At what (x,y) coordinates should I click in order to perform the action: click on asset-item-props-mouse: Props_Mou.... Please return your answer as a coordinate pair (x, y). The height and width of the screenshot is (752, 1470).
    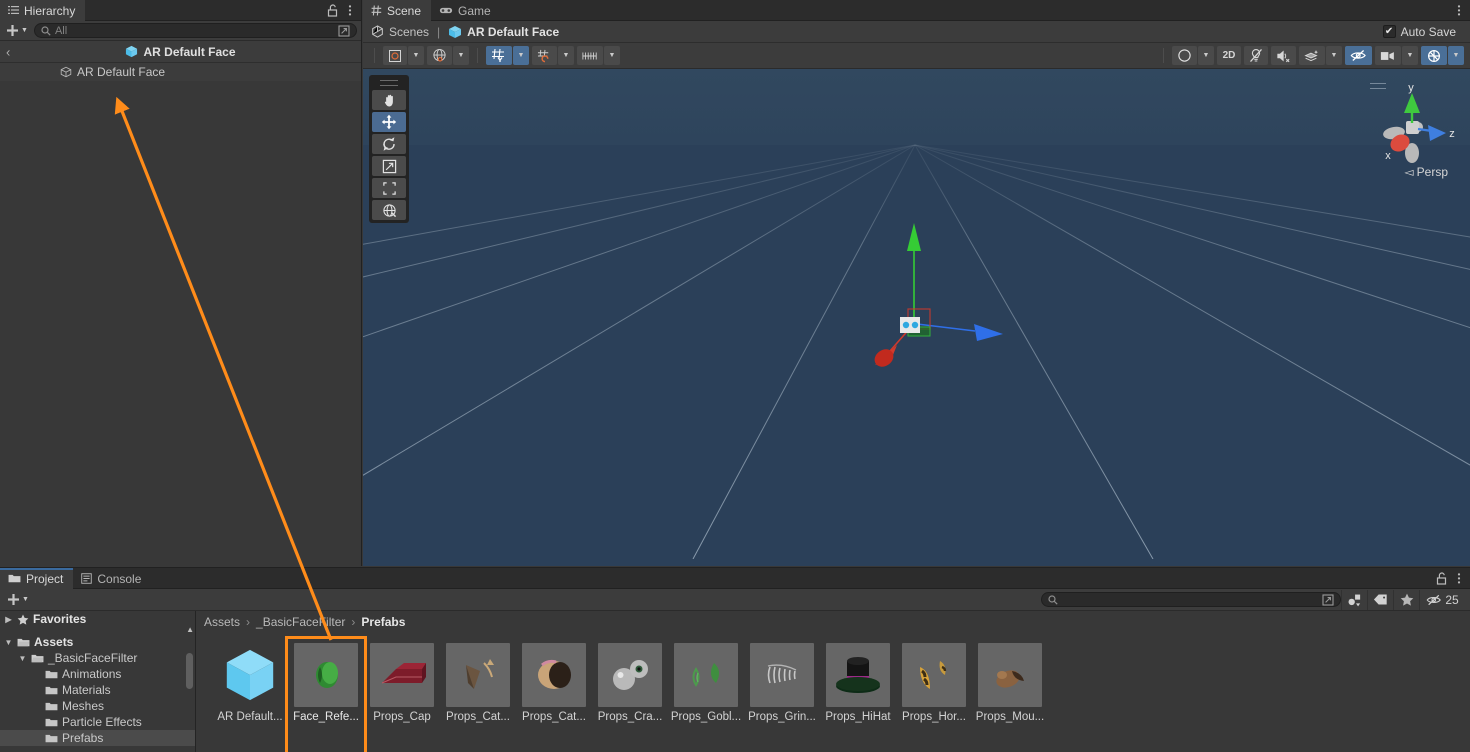
    Looking at the image, I should click on (1010, 695).